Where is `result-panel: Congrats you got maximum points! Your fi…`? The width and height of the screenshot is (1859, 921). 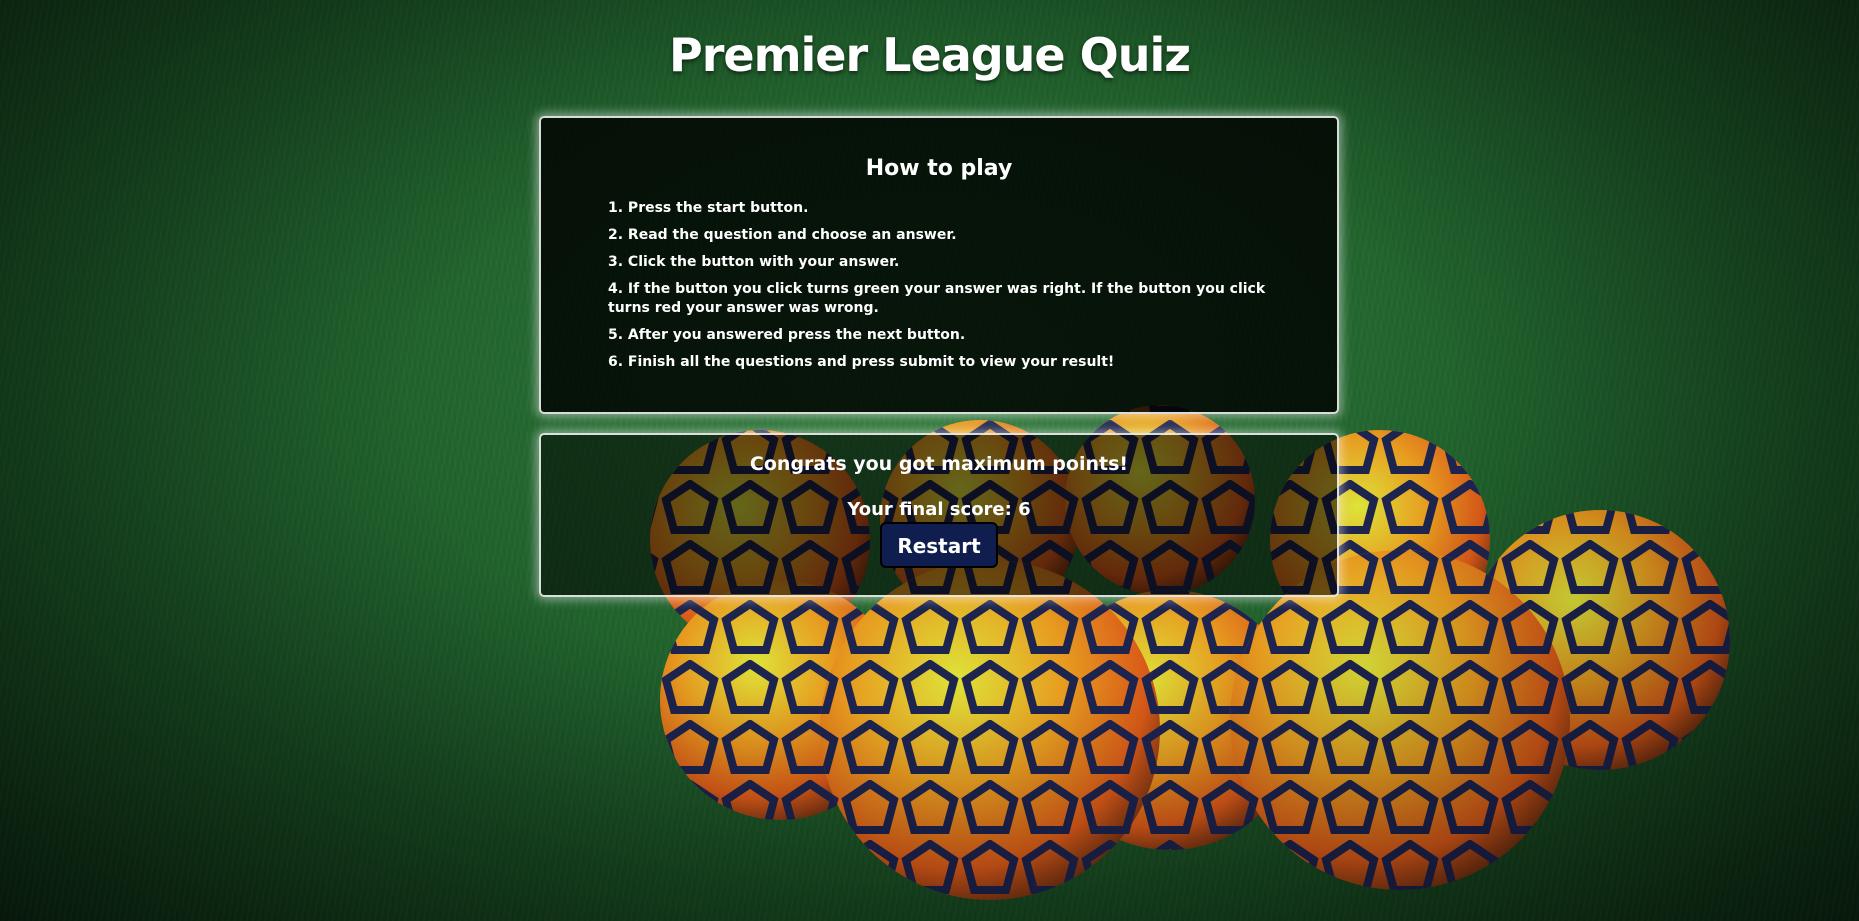 result-panel: Congrats you got maximum points! Your fi… is located at coordinates (939, 515).